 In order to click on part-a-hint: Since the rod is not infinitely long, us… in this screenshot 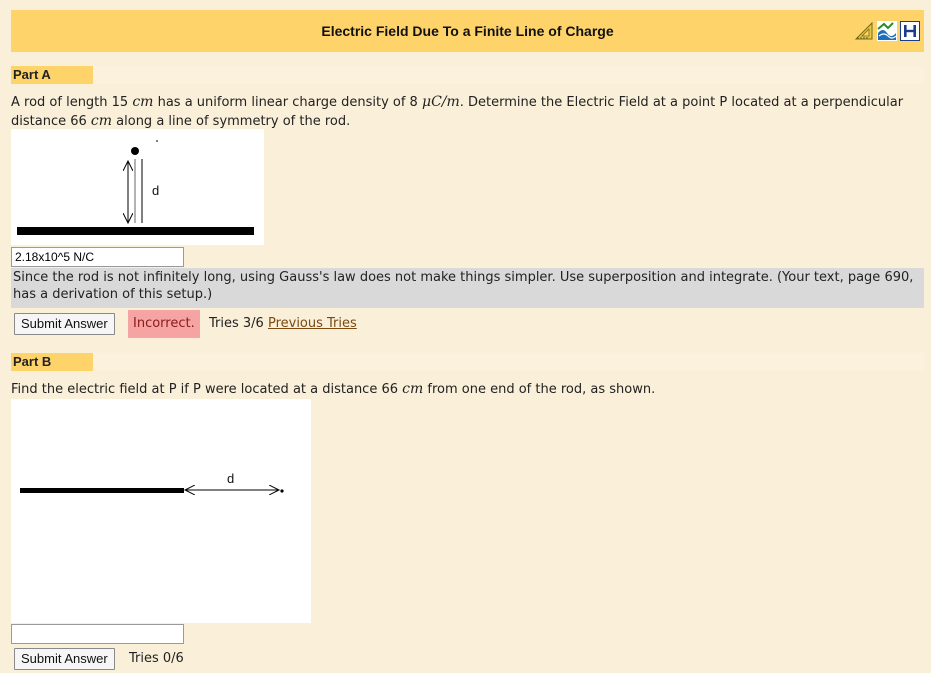, I will do `click(467, 288)`.